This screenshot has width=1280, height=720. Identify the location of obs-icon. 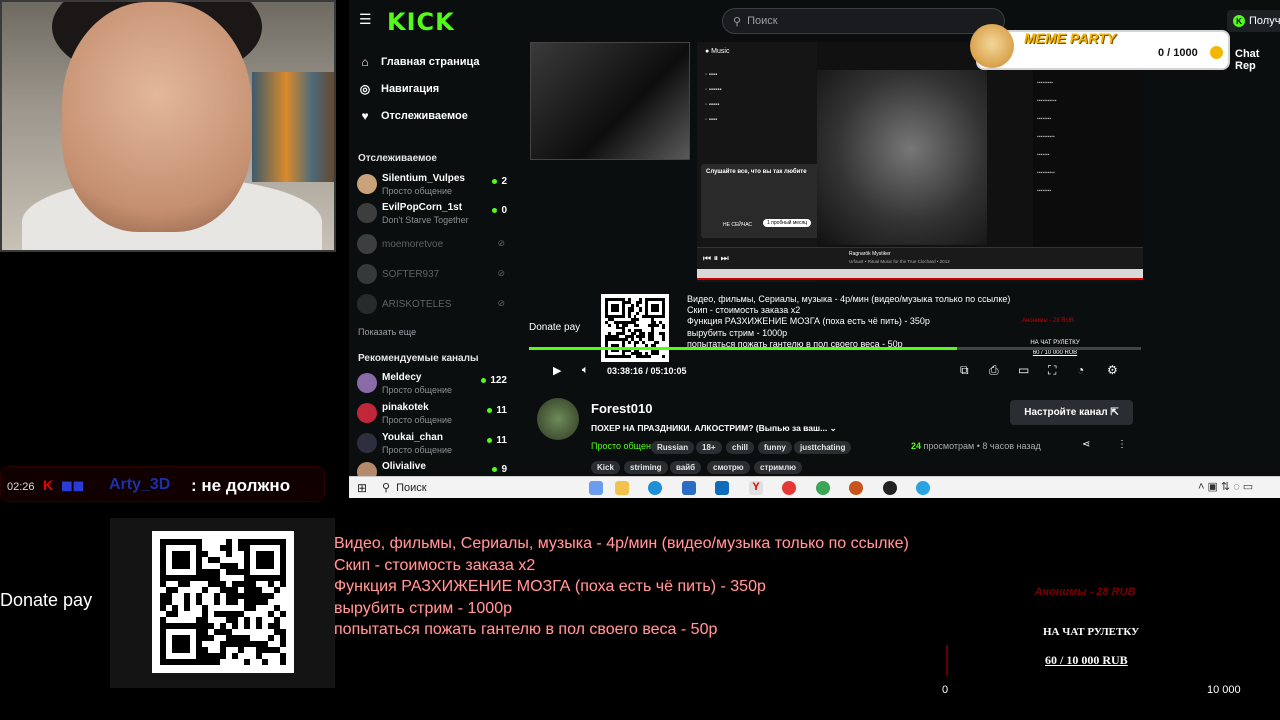
(890, 488).